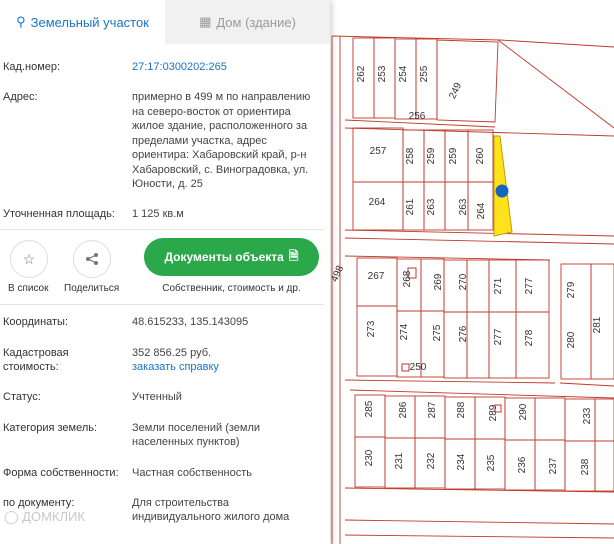 Image resolution: width=614 pixels, height=544 pixels. What do you see at coordinates (89, 22) in the screenshot?
I see `tab-land-plot-label: Земельный участок` at bounding box center [89, 22].